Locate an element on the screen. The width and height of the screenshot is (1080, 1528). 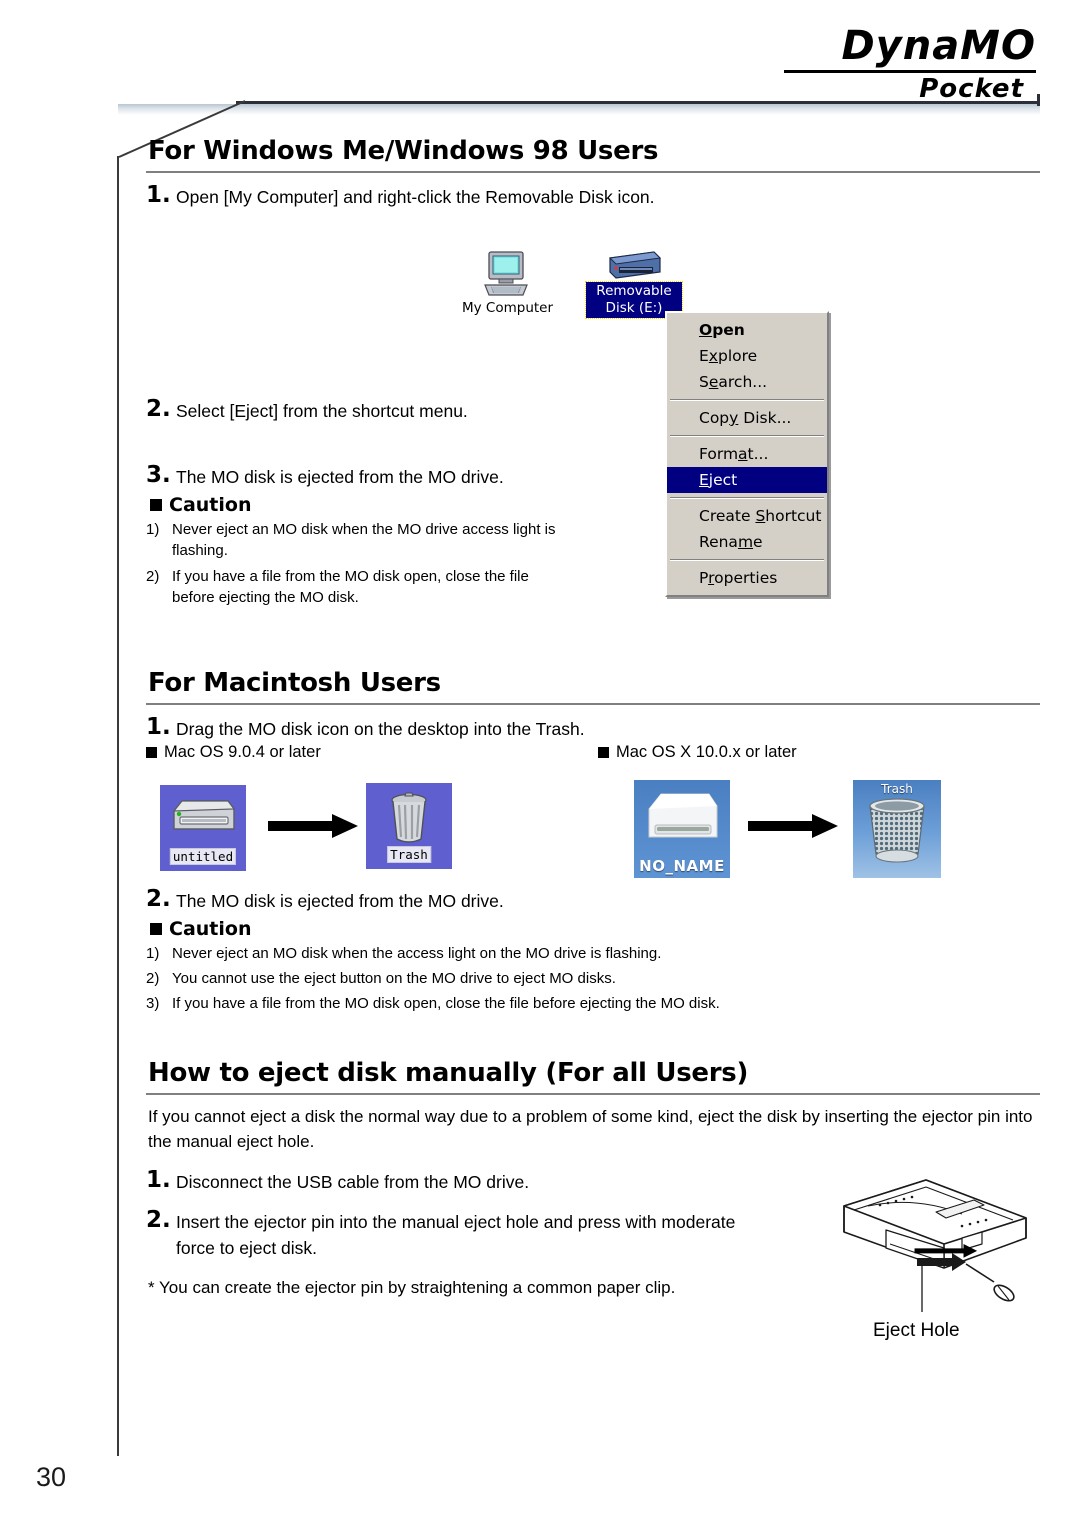
mac-osx-trash-icon is located at coordinates (897, 830).